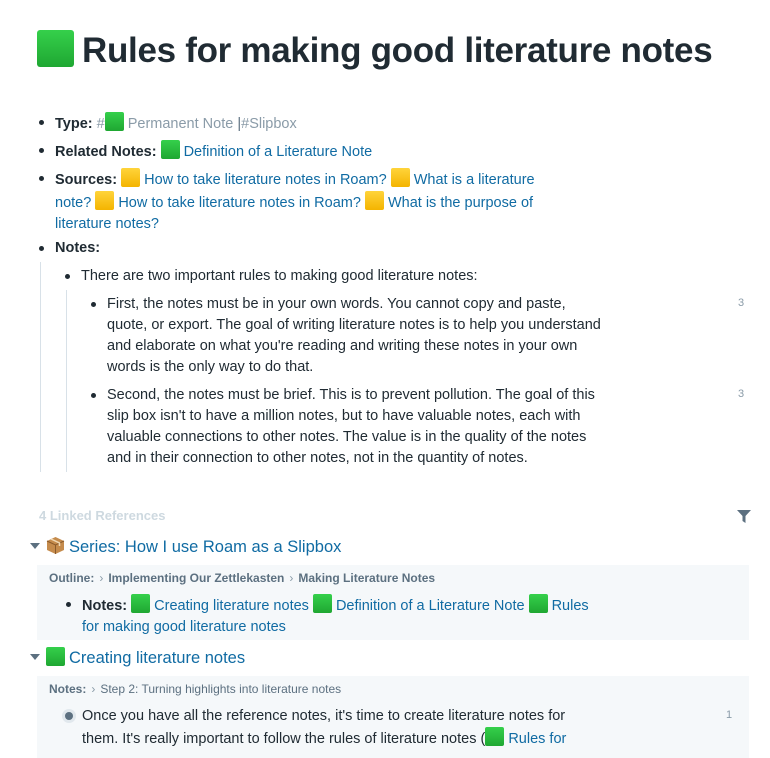  What do you see at coordinates (474, 180) in the screenshot?
I see `source-link-2: What is a literature` at bounding box center [474, 180].